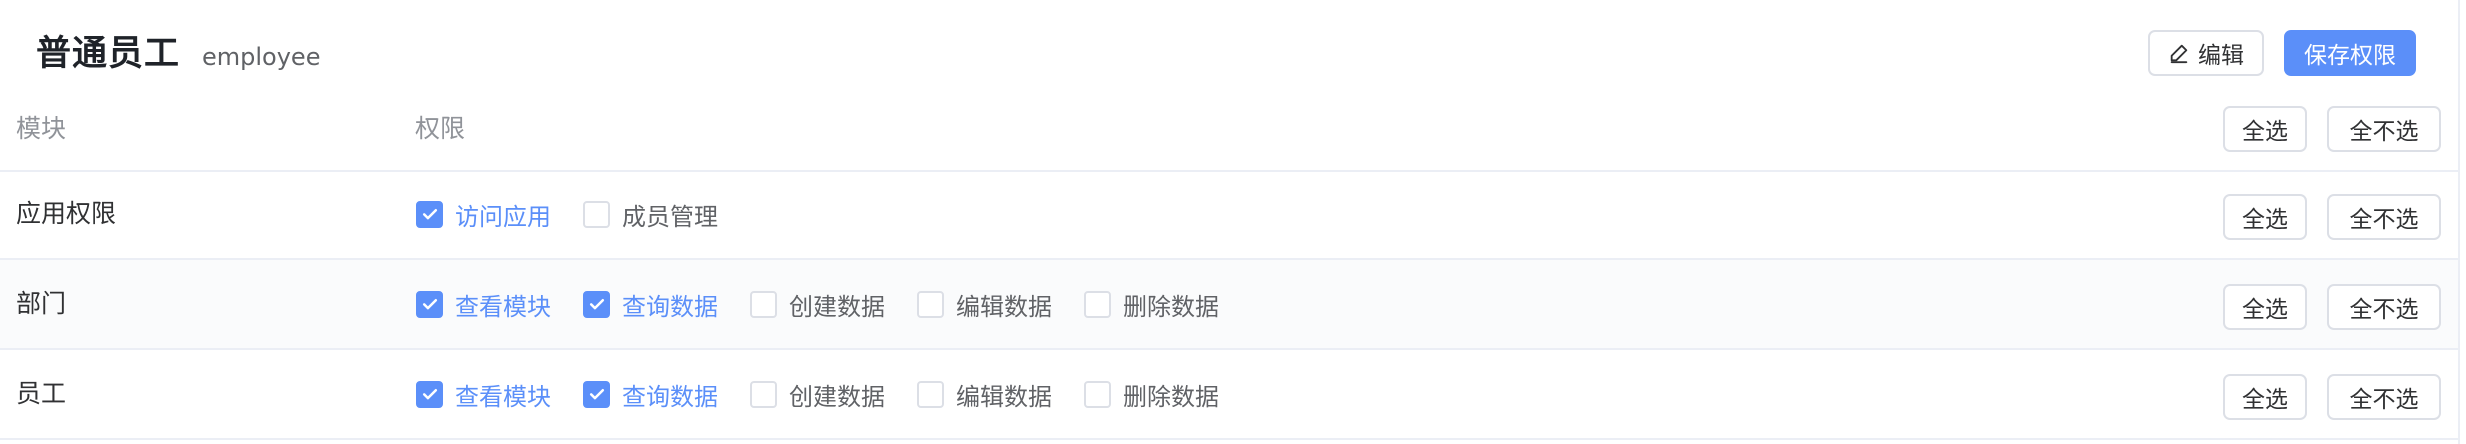 This screenshot has width=2466, height=444. Describe the element at coordinates (2384, 129) in the screenshot. I see `unselect-all-button: 全不选` at that location.